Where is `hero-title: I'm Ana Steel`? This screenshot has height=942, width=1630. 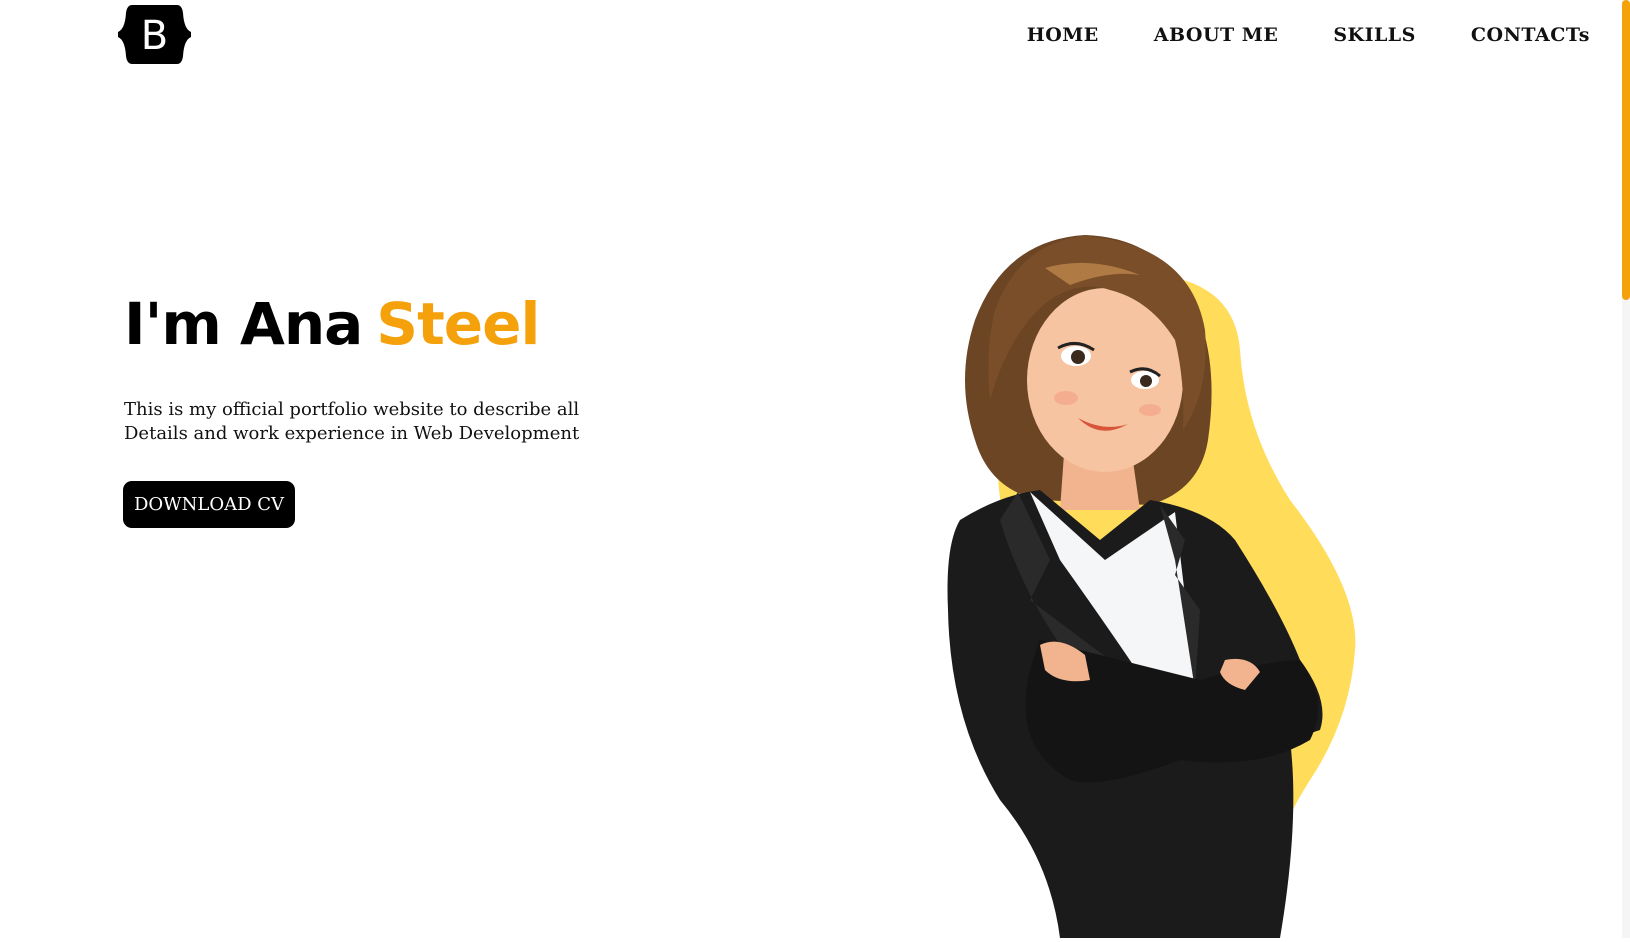 hero-title: I'm Ana Steel is located at coordinates (332, 324).